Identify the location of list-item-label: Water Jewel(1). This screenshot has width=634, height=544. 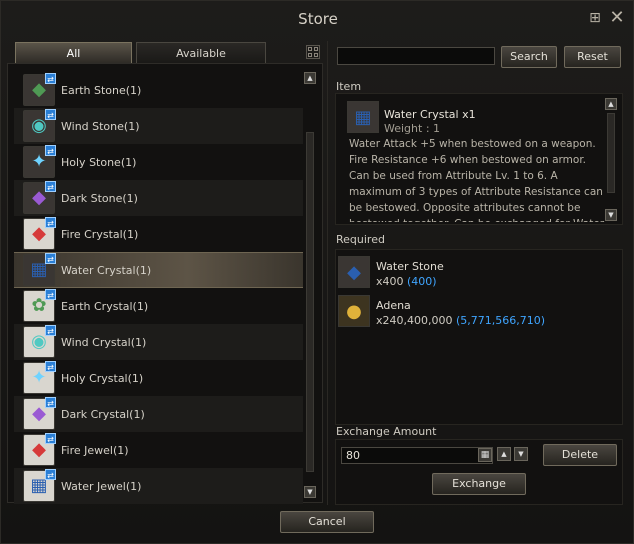
(101, 486).